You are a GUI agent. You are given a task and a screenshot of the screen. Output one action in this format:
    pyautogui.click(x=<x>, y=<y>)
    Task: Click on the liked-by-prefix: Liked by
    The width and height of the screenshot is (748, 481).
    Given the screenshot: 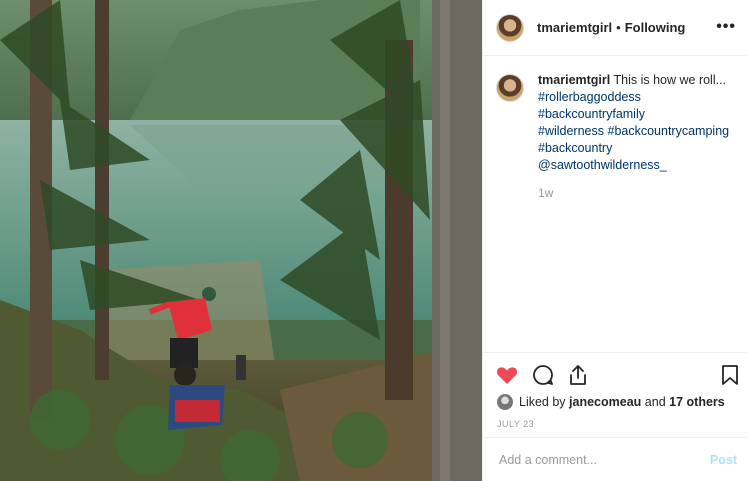 What is the action you would take?
    pyautogui.click(x=542, y=402)
    